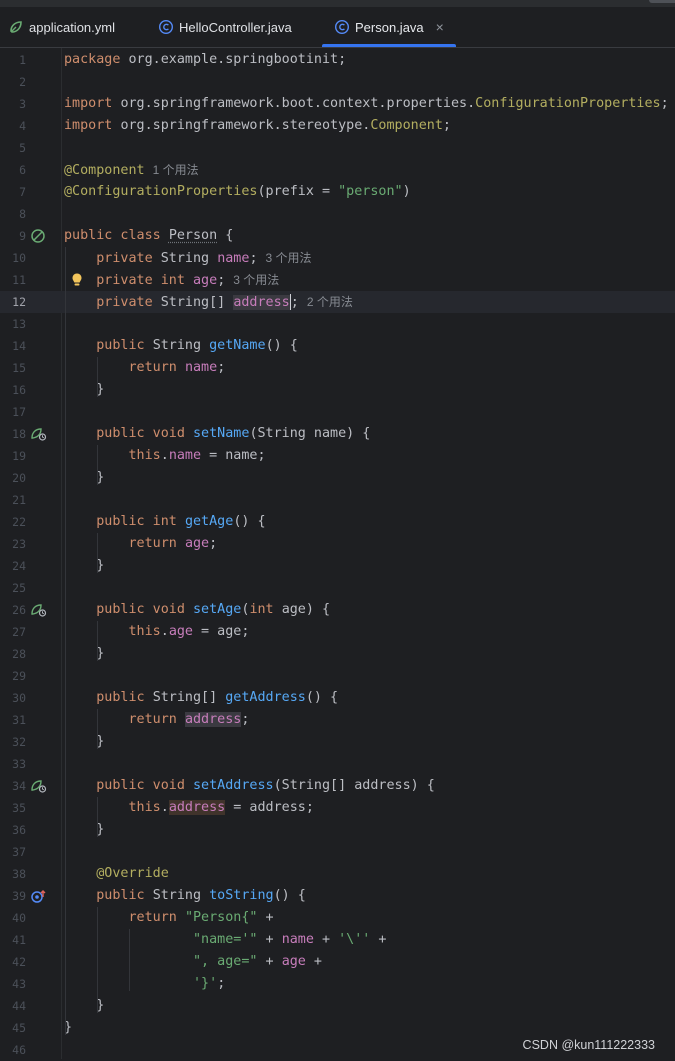 Image resolution: width=675 pixels, height=1061 pixels. What do you see at coordinates (156, 632) in the screenshot?
I see `code-text: this.age = age;` at bounding box center [156, 632].